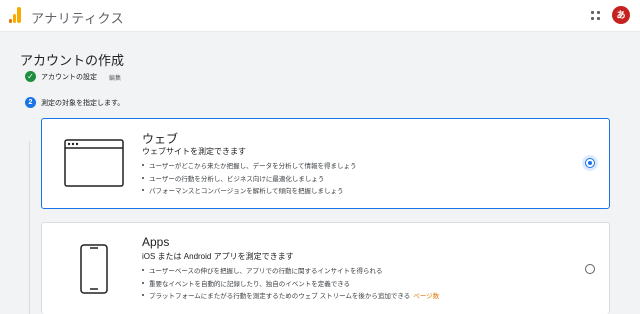 This screenshot has width=640, height=314. What do you see at coordinates (320, 16) in the screenshot?
I see `top-app-bar: アナリティクス あ` at bounding box center [320, 16].